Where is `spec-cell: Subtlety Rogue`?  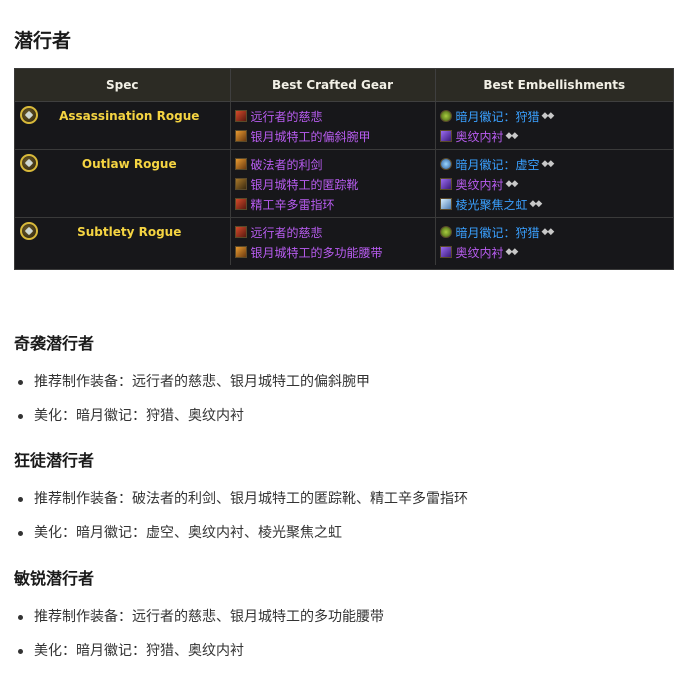 spec-cell: Subtlety Rogue is located at coordinates (123, 241).